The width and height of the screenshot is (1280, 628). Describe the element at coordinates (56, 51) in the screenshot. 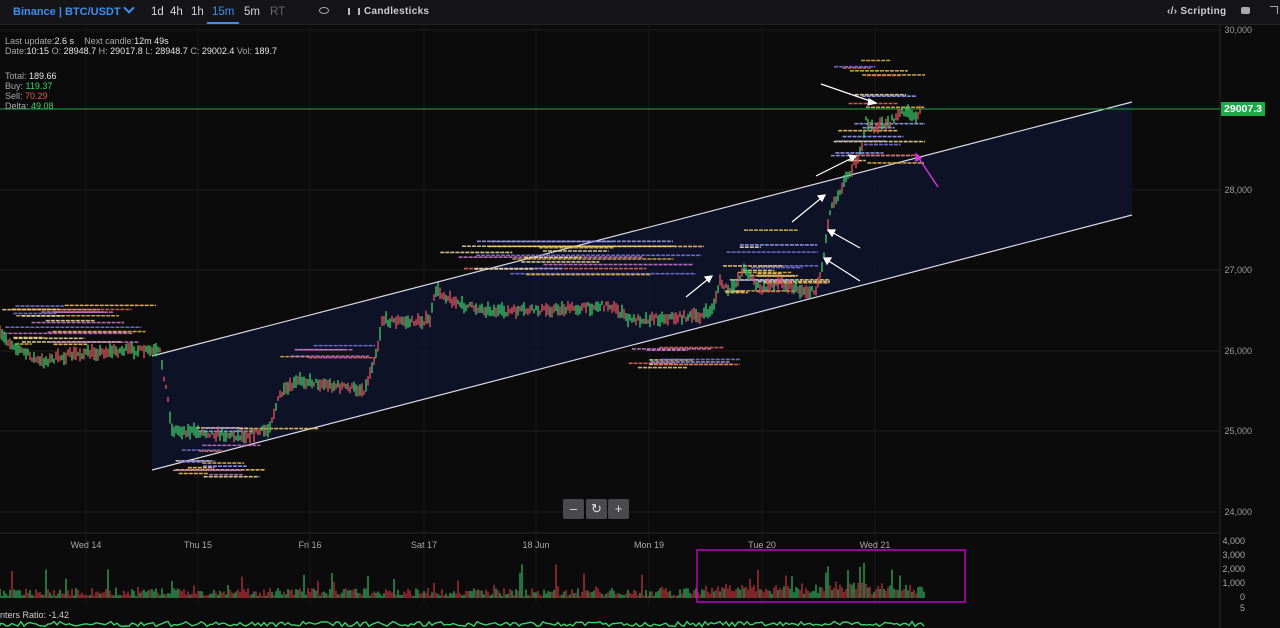

I see `open-label: O:` at that location.